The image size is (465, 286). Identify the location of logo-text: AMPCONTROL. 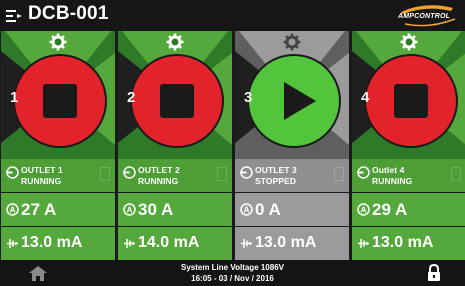
(424, 16).